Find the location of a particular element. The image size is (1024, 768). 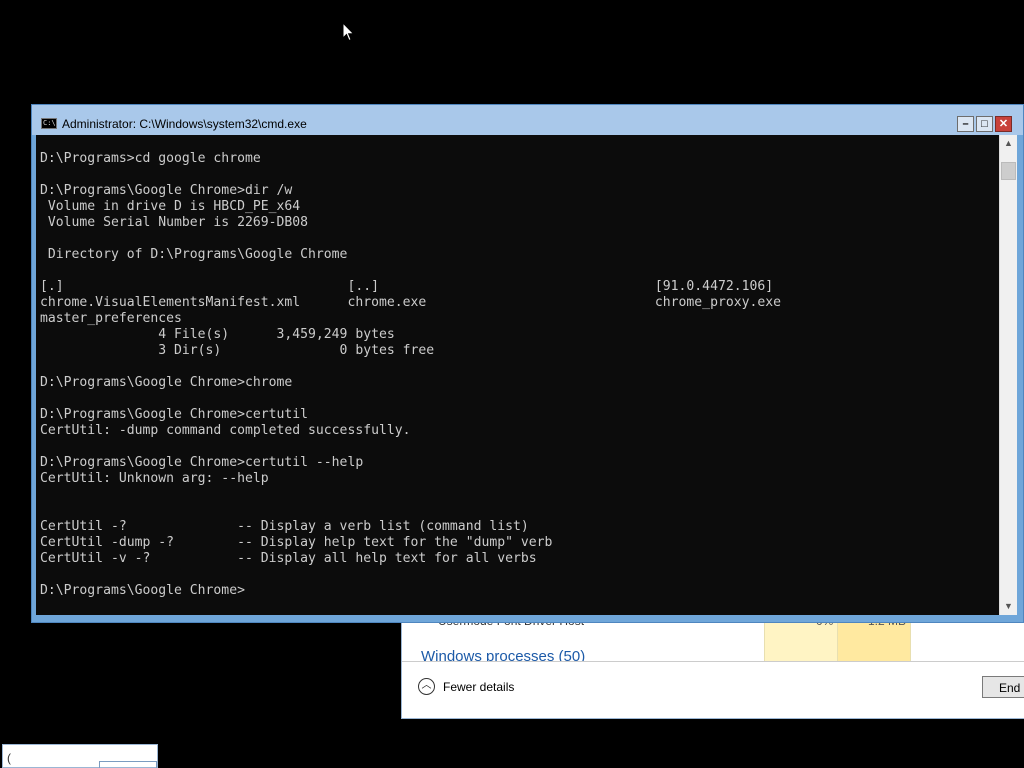

console-line: 3 Dir(s) 0 bytes free is located at coordinates (237, 350).